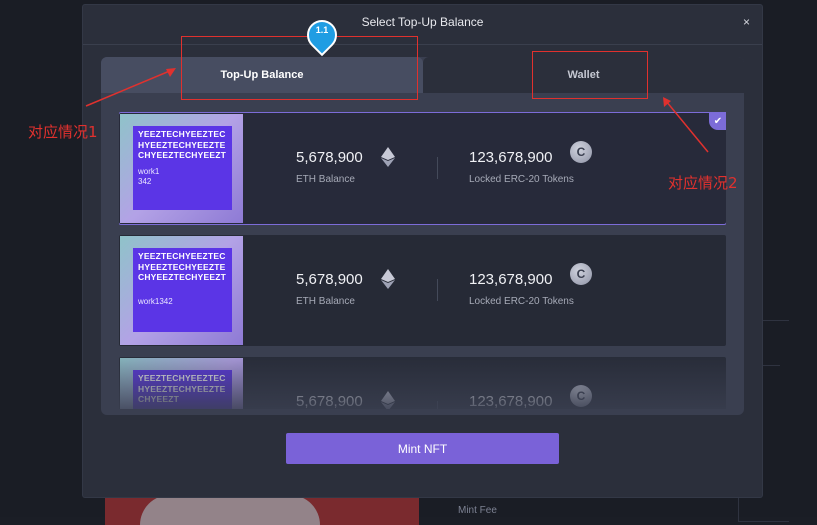 This screenshot has width=817, height=525. What do you see at coordinates (477, 510) in the screenshot?
I see `mint-fee-label: Mint Fee` at bounding box center [477, 510].